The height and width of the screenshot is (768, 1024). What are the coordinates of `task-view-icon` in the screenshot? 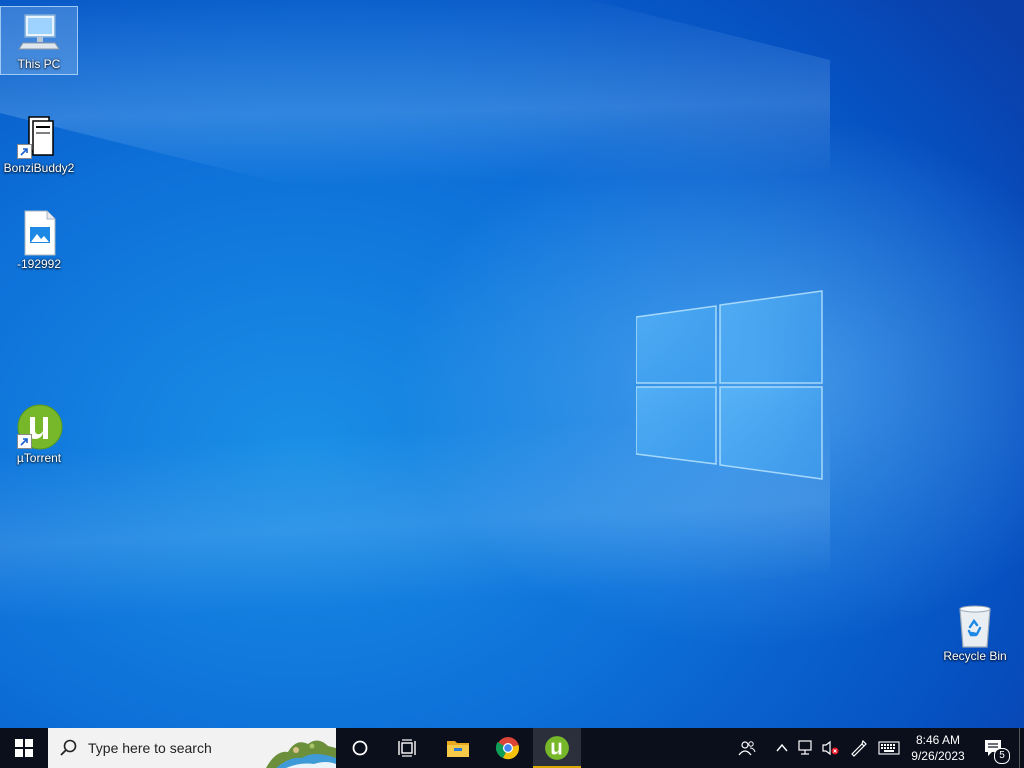 It's located at (407, 748).